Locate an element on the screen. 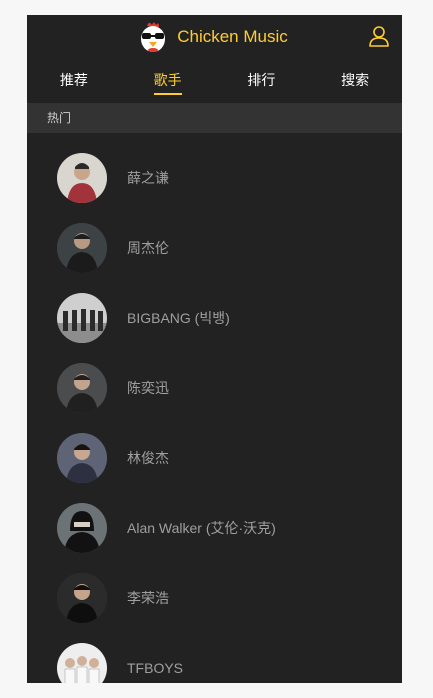  app-title: Chicken Music is located at coordinates (232, 36).